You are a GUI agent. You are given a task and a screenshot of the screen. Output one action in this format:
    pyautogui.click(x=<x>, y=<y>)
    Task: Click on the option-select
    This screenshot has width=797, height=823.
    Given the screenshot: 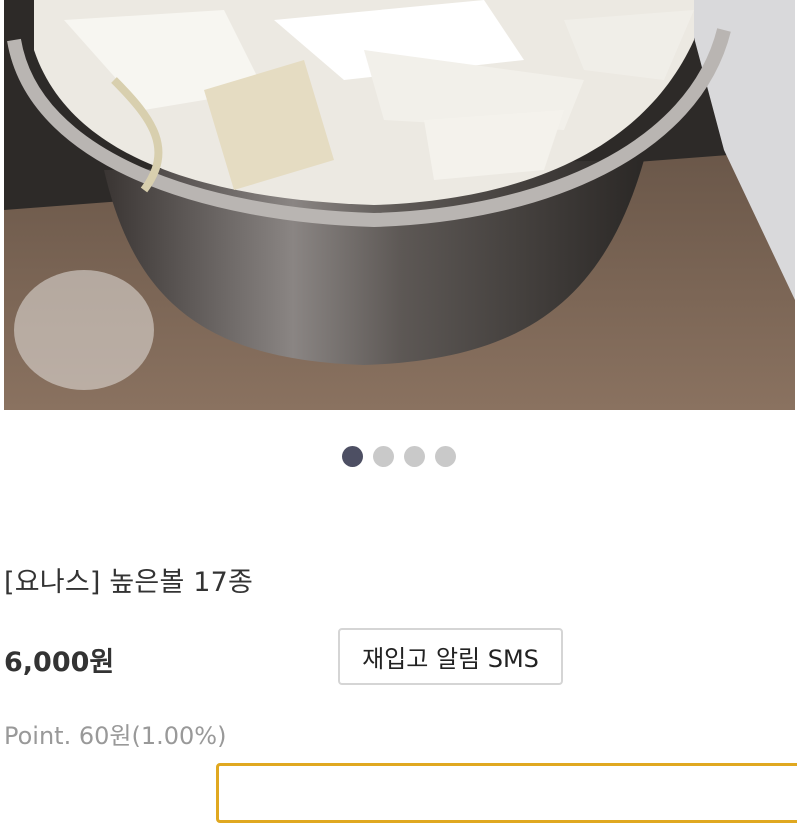 What is the action you would take?
    pyautogui.click(x=506, y=793)
    